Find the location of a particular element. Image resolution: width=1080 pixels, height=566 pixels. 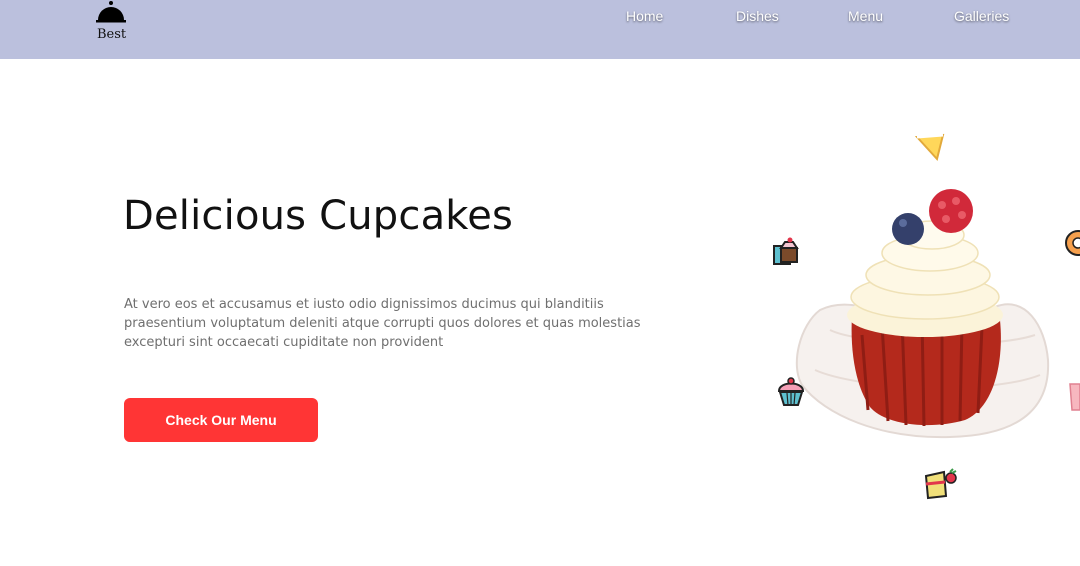

check-menu-button: Check Our Menu is located at coordinates (221, 420).